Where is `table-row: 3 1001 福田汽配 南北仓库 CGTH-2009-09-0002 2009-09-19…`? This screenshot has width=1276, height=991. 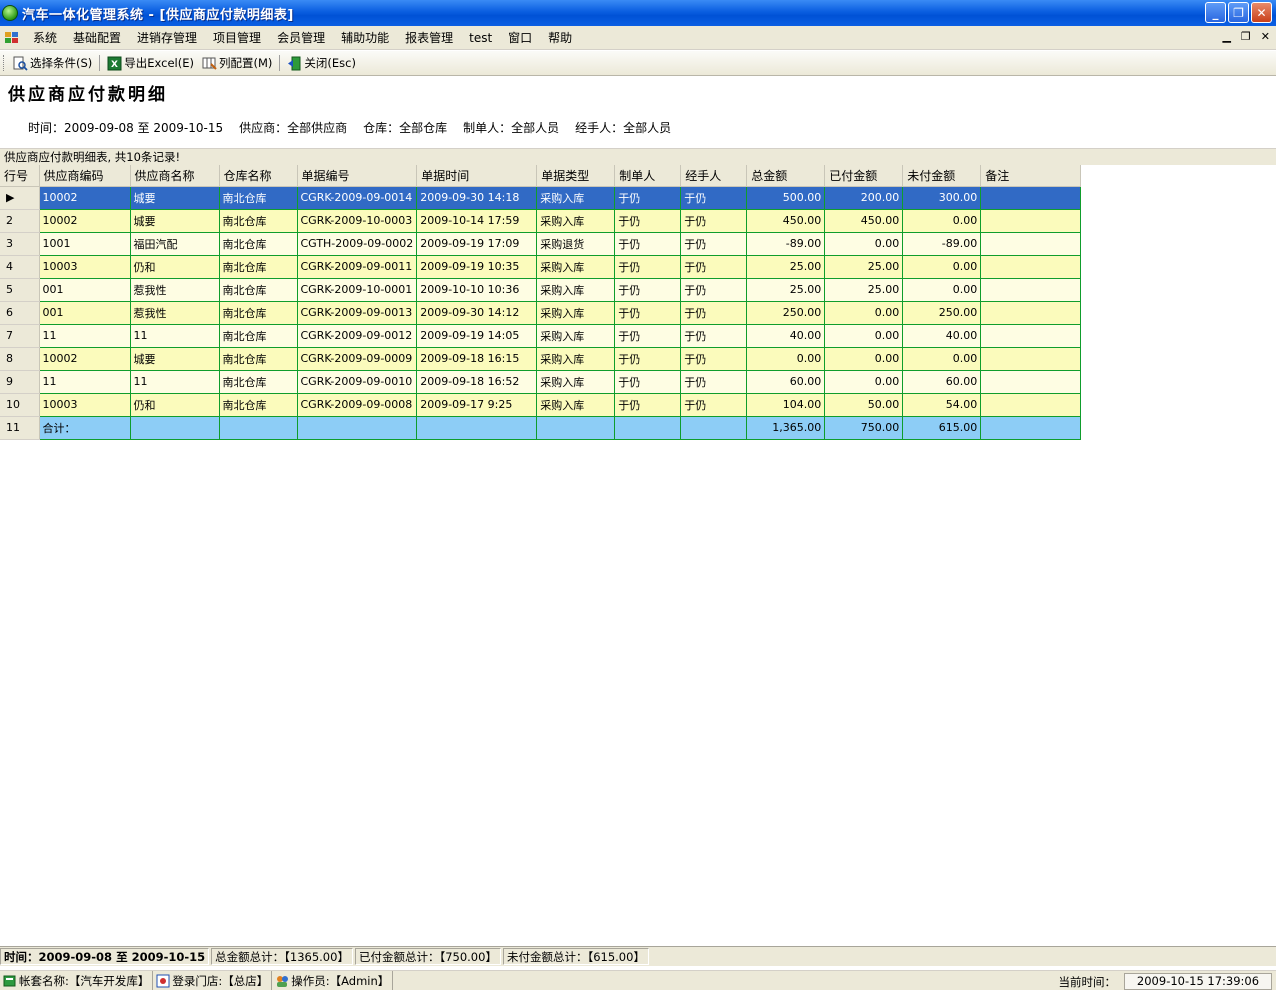 table-row: 3 1001 福田汽配 南北仓库 CGTH-2009-09-0002 2009-09-19… is located at coordinates (541, 243).